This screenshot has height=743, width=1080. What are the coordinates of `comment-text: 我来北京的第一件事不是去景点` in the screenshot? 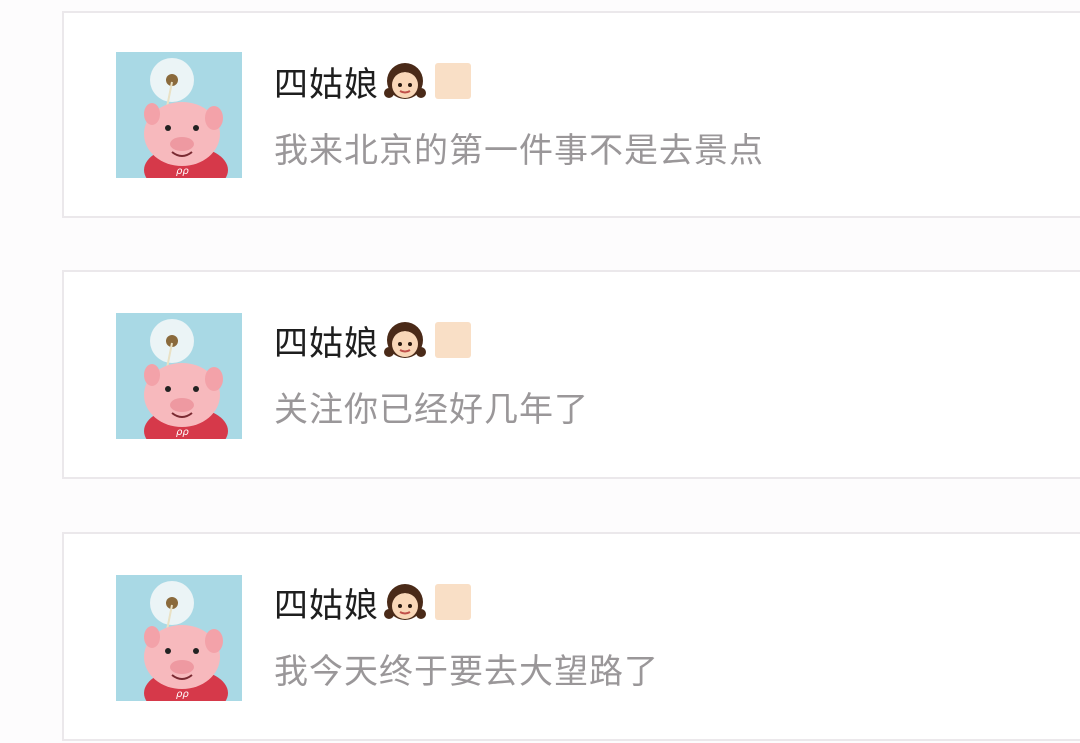 It's located at (519, 151).